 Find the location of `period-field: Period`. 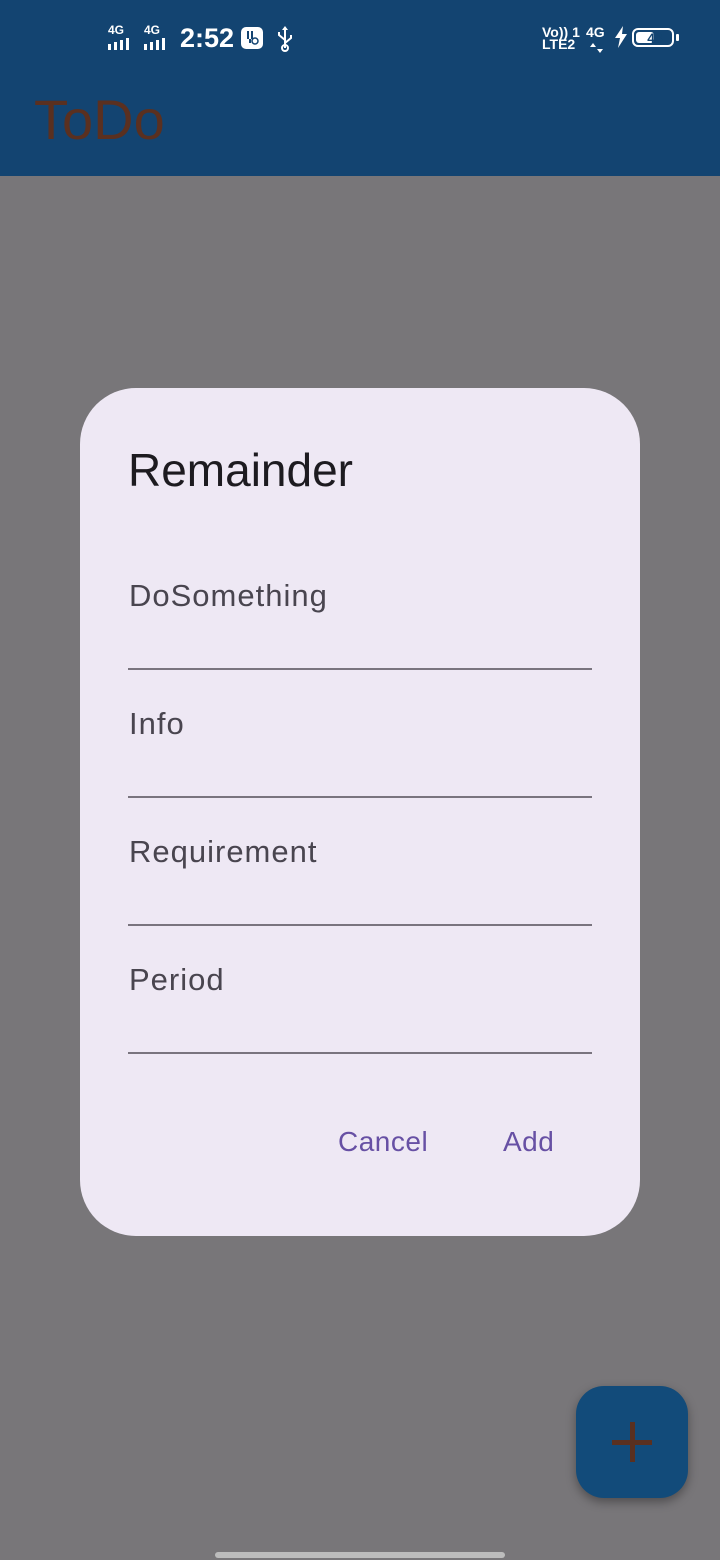

period-field: Period is located at coordinates (362, 1010).